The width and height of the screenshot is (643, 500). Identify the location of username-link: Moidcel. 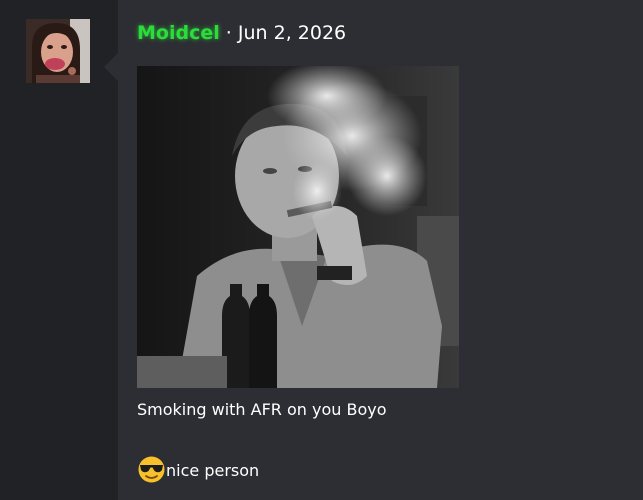
(178, 33).